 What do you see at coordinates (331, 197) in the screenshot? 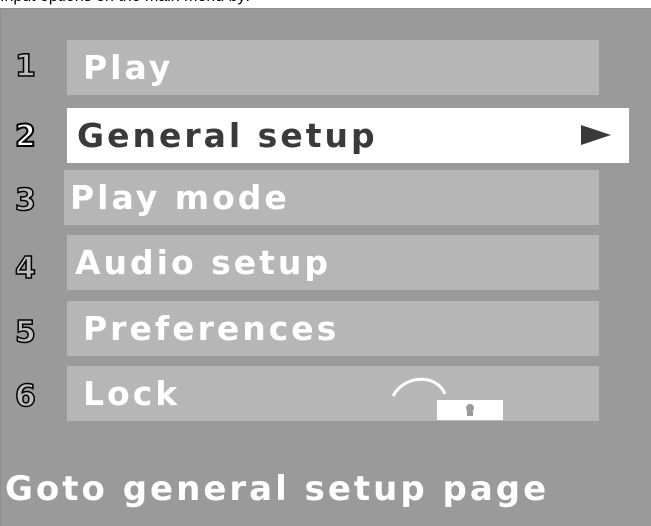
I see `menu-item-play-mode: Play mode` at bounding box center [331, 197].